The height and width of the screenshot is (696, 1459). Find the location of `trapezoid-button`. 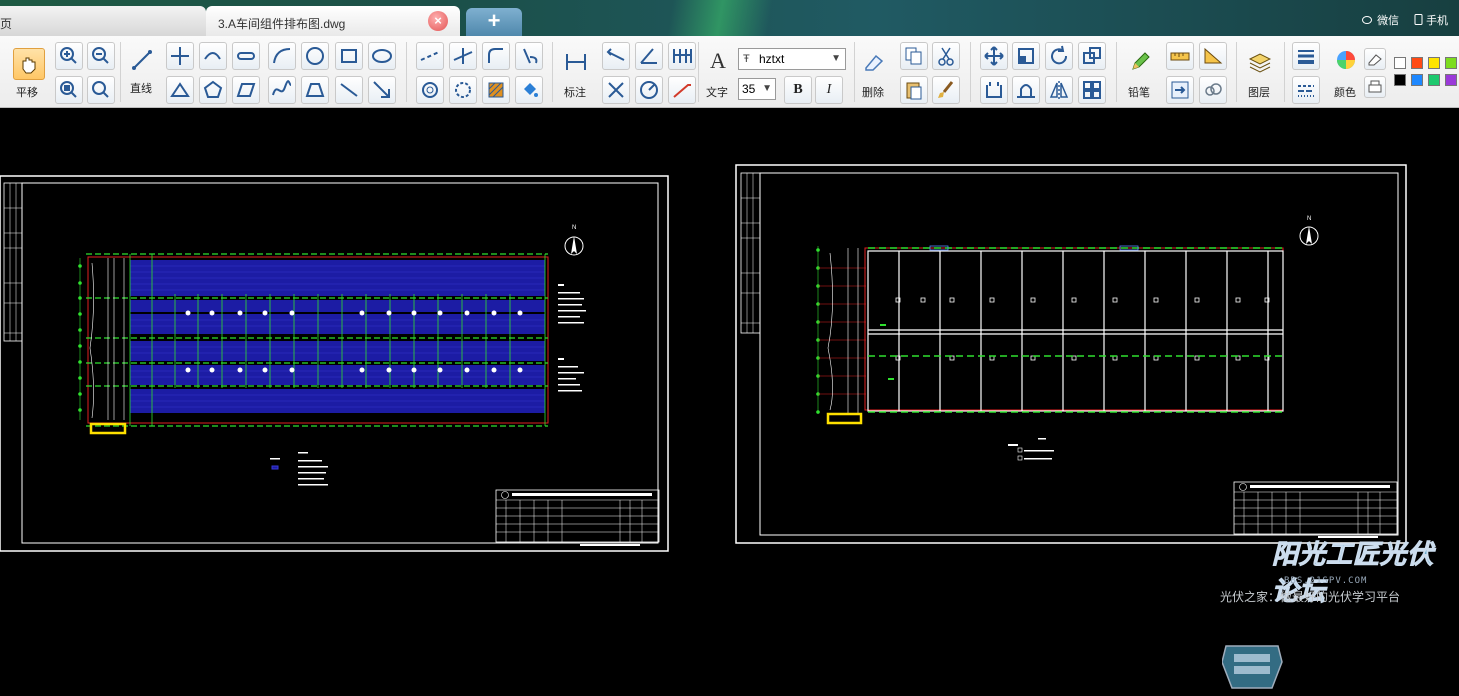

trapezoid-button is located at coordinates (315, 90).